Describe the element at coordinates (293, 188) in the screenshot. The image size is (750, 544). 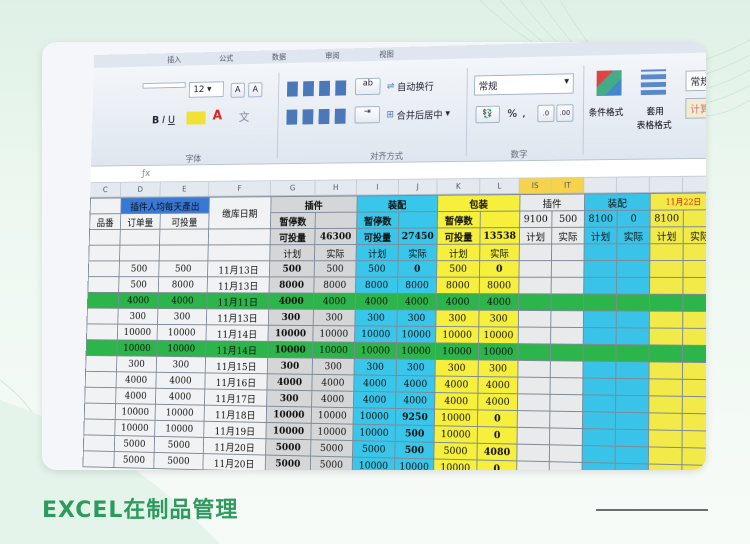
I see `column-header: G` at that location.